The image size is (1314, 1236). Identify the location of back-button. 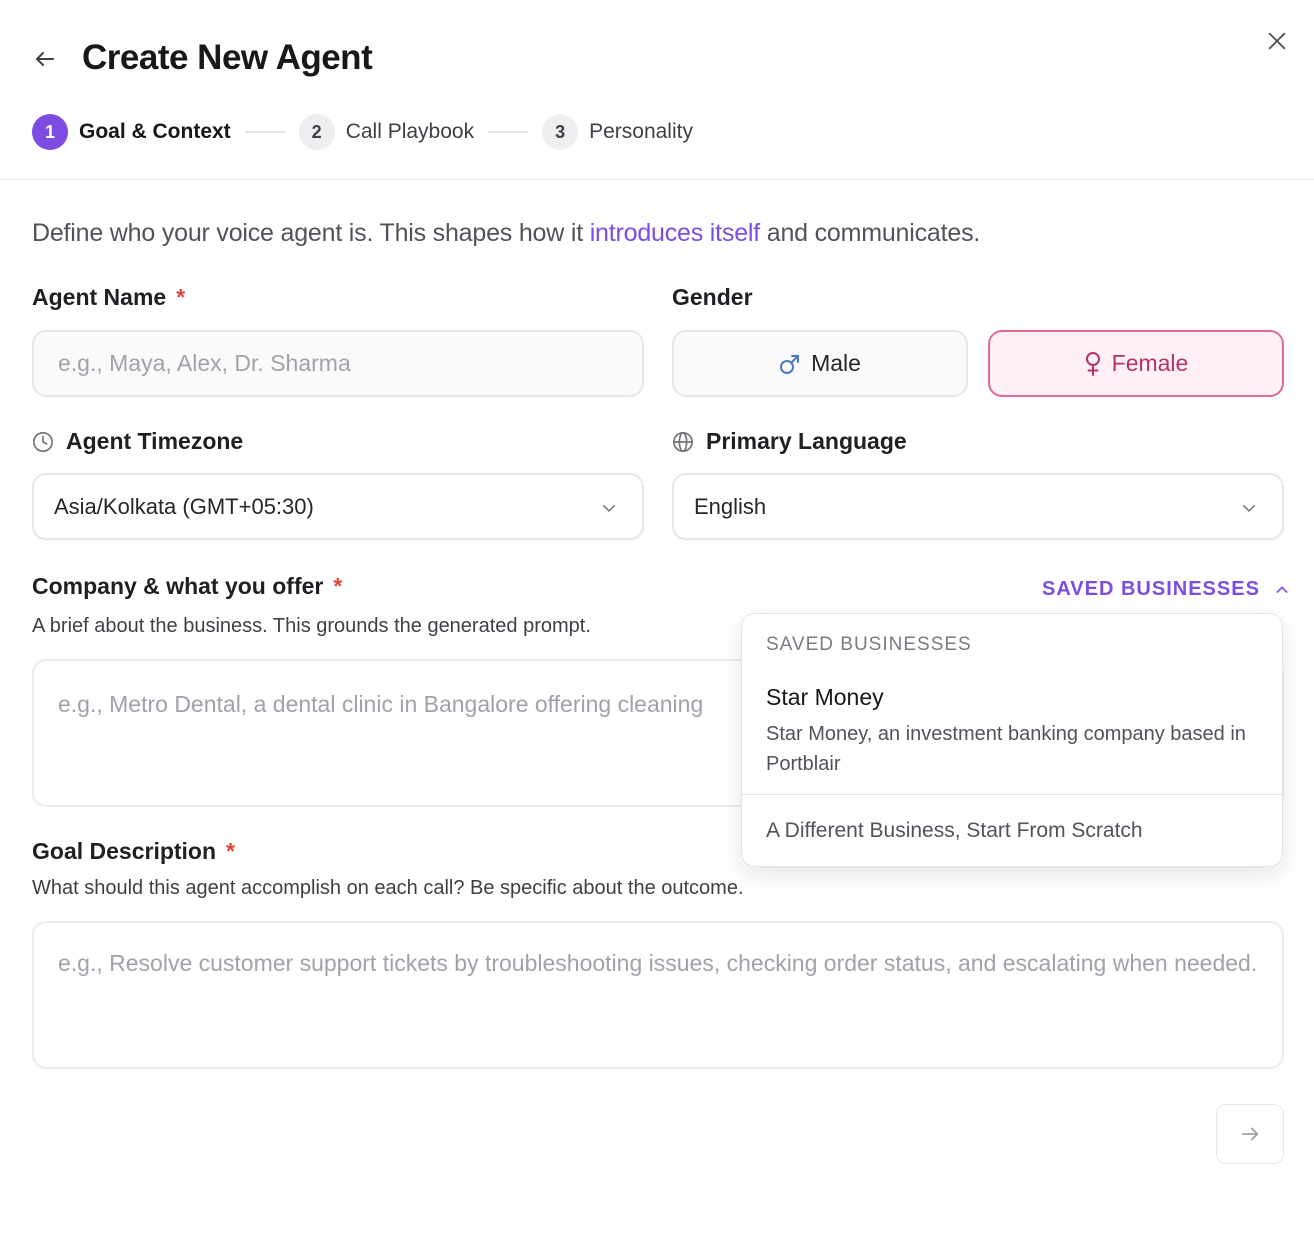
(45, 59).